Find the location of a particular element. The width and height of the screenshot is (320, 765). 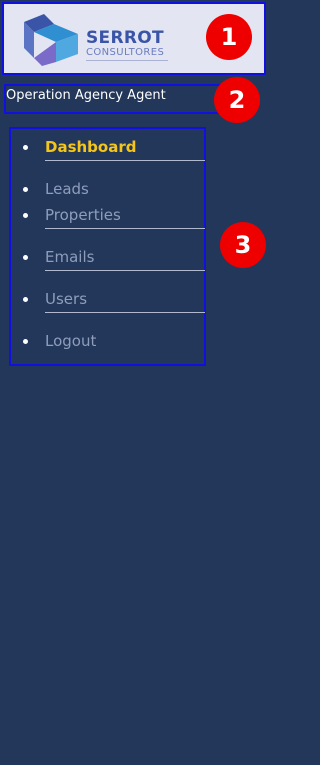

nav-label-properties: Properties is located at coordinates (83, 215).